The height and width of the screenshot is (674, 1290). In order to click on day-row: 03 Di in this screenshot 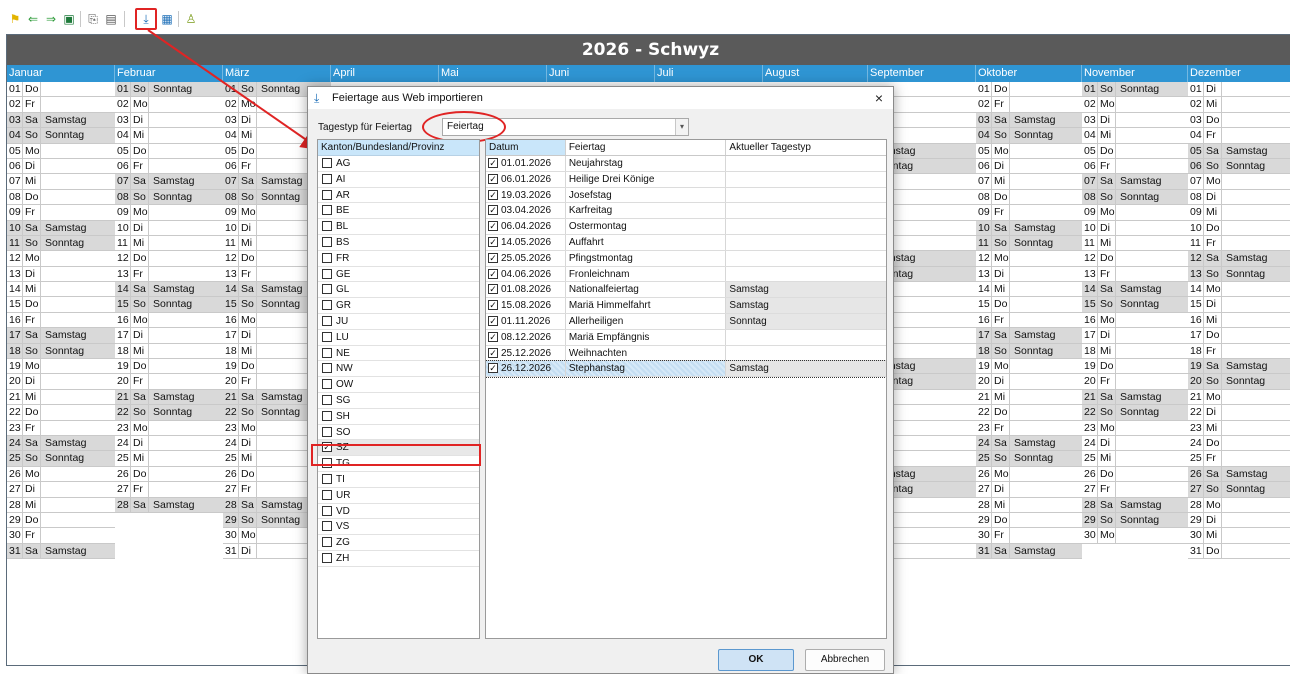, I will do `click(169, 120)`.